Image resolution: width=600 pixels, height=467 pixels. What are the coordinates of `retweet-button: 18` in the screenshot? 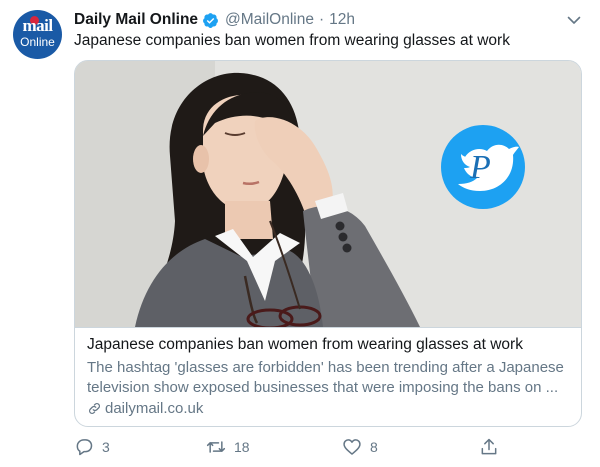 It's located at (228, 447).